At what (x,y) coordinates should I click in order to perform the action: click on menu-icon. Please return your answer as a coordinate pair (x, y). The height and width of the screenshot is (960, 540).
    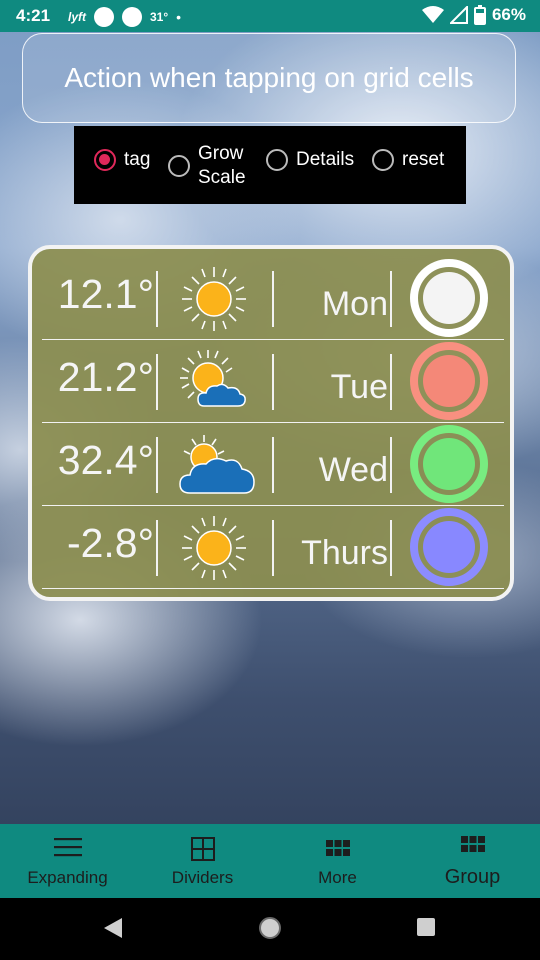
    Looking at the image, I should click on (67, 847).